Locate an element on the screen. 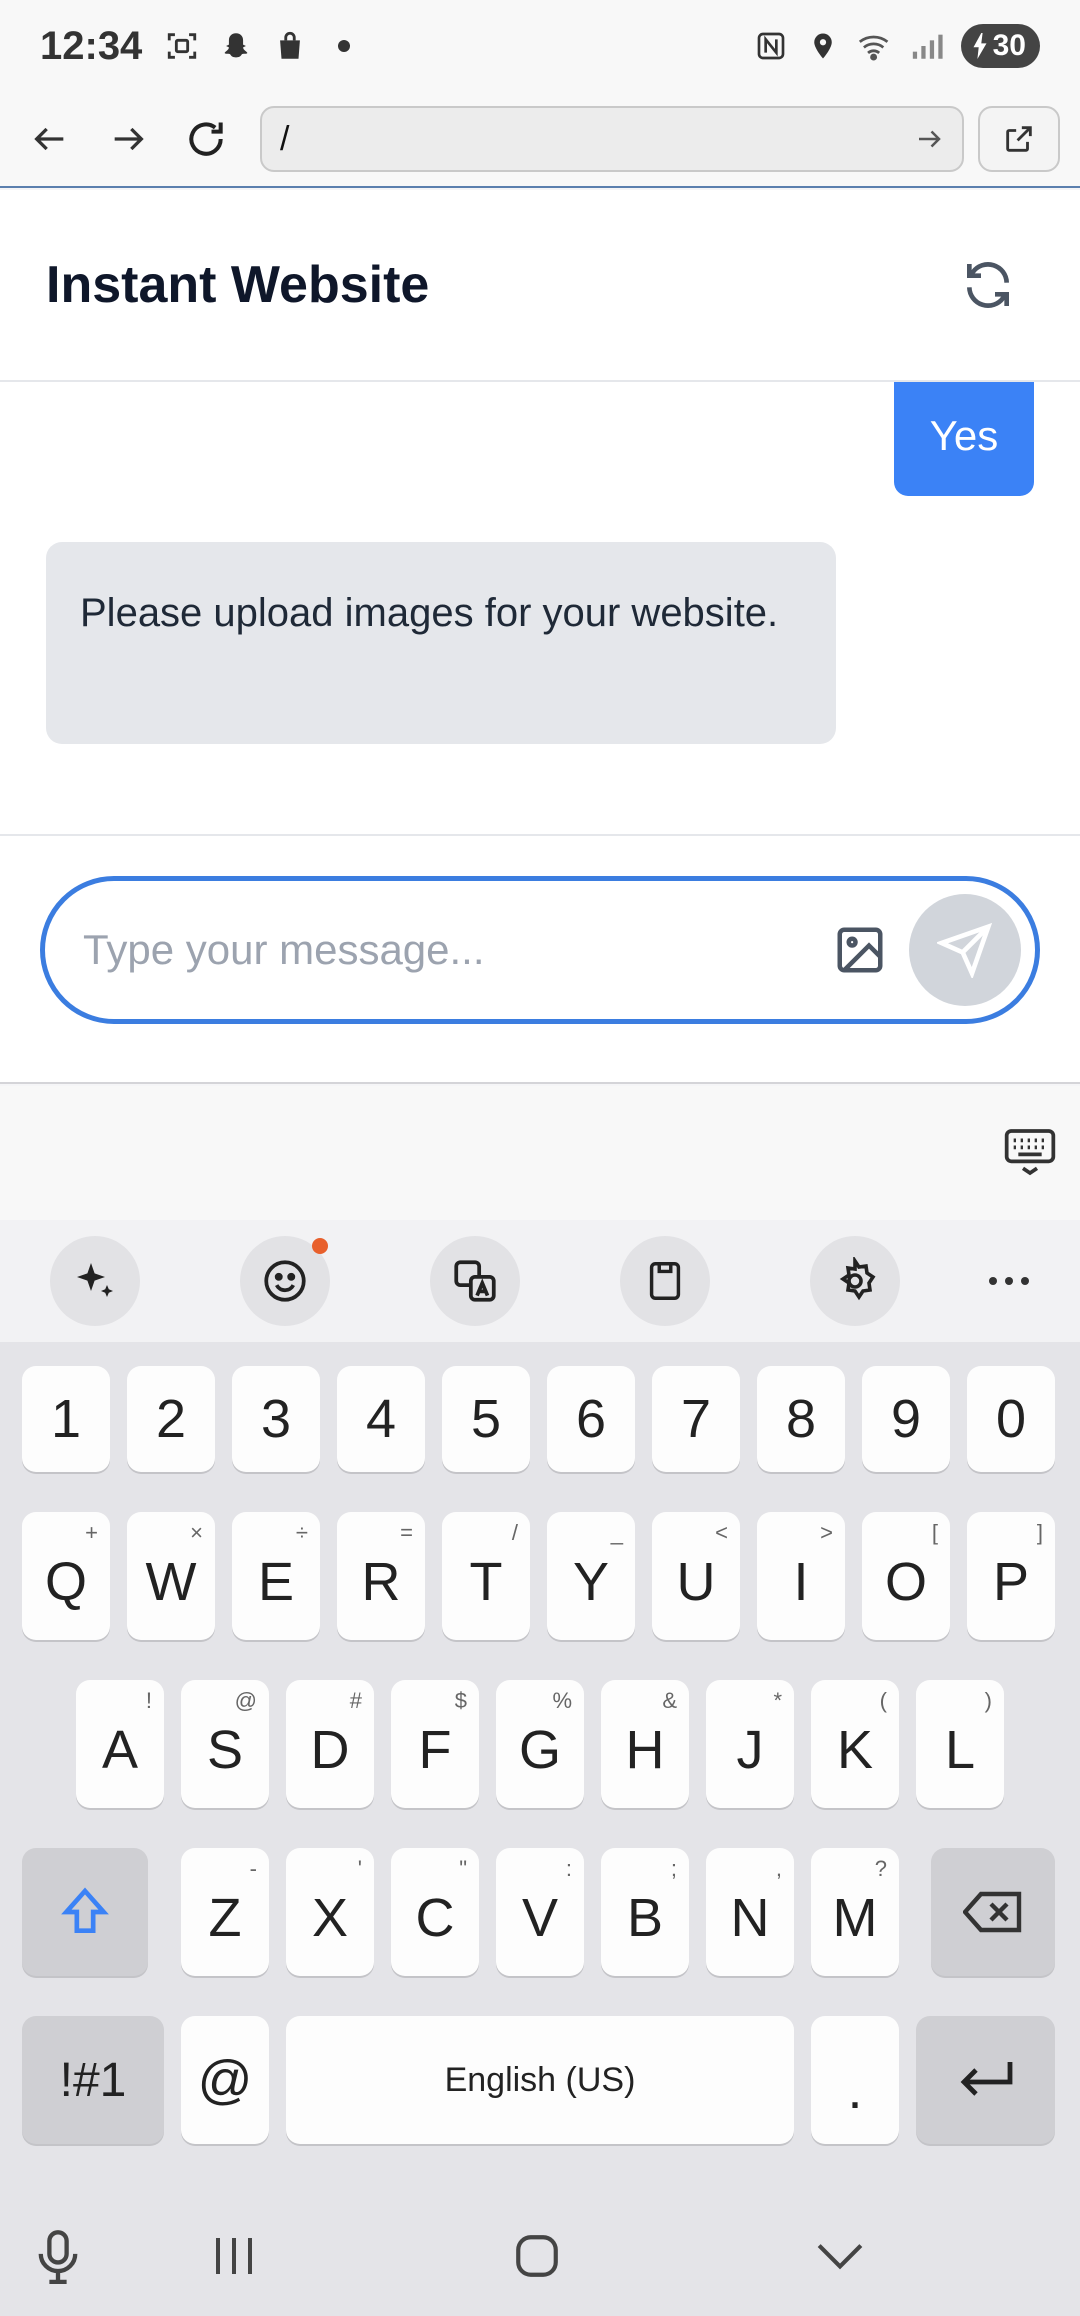 This screenshot has height=2316, width=1080. space-key: English (US) is located at coordinates (540, 2080).